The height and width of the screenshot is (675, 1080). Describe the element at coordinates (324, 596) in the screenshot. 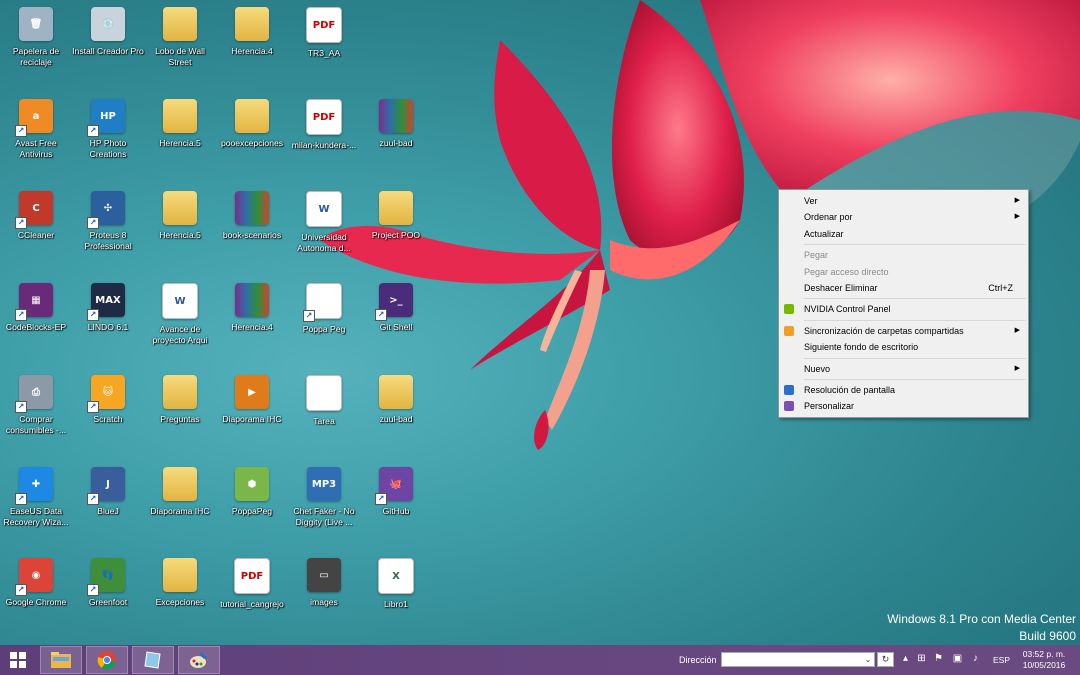

I see `desktop-icon-images: ▭ images` at that location.